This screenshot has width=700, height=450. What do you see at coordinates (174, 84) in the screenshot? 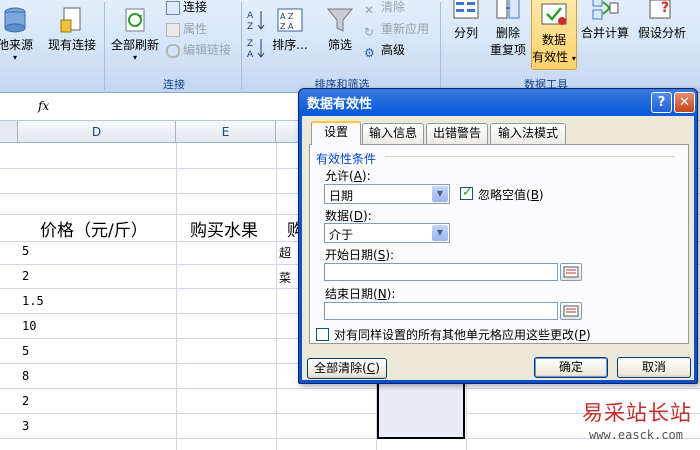
I see `connections-group-title: 连接` at bounding box center [174, 84].